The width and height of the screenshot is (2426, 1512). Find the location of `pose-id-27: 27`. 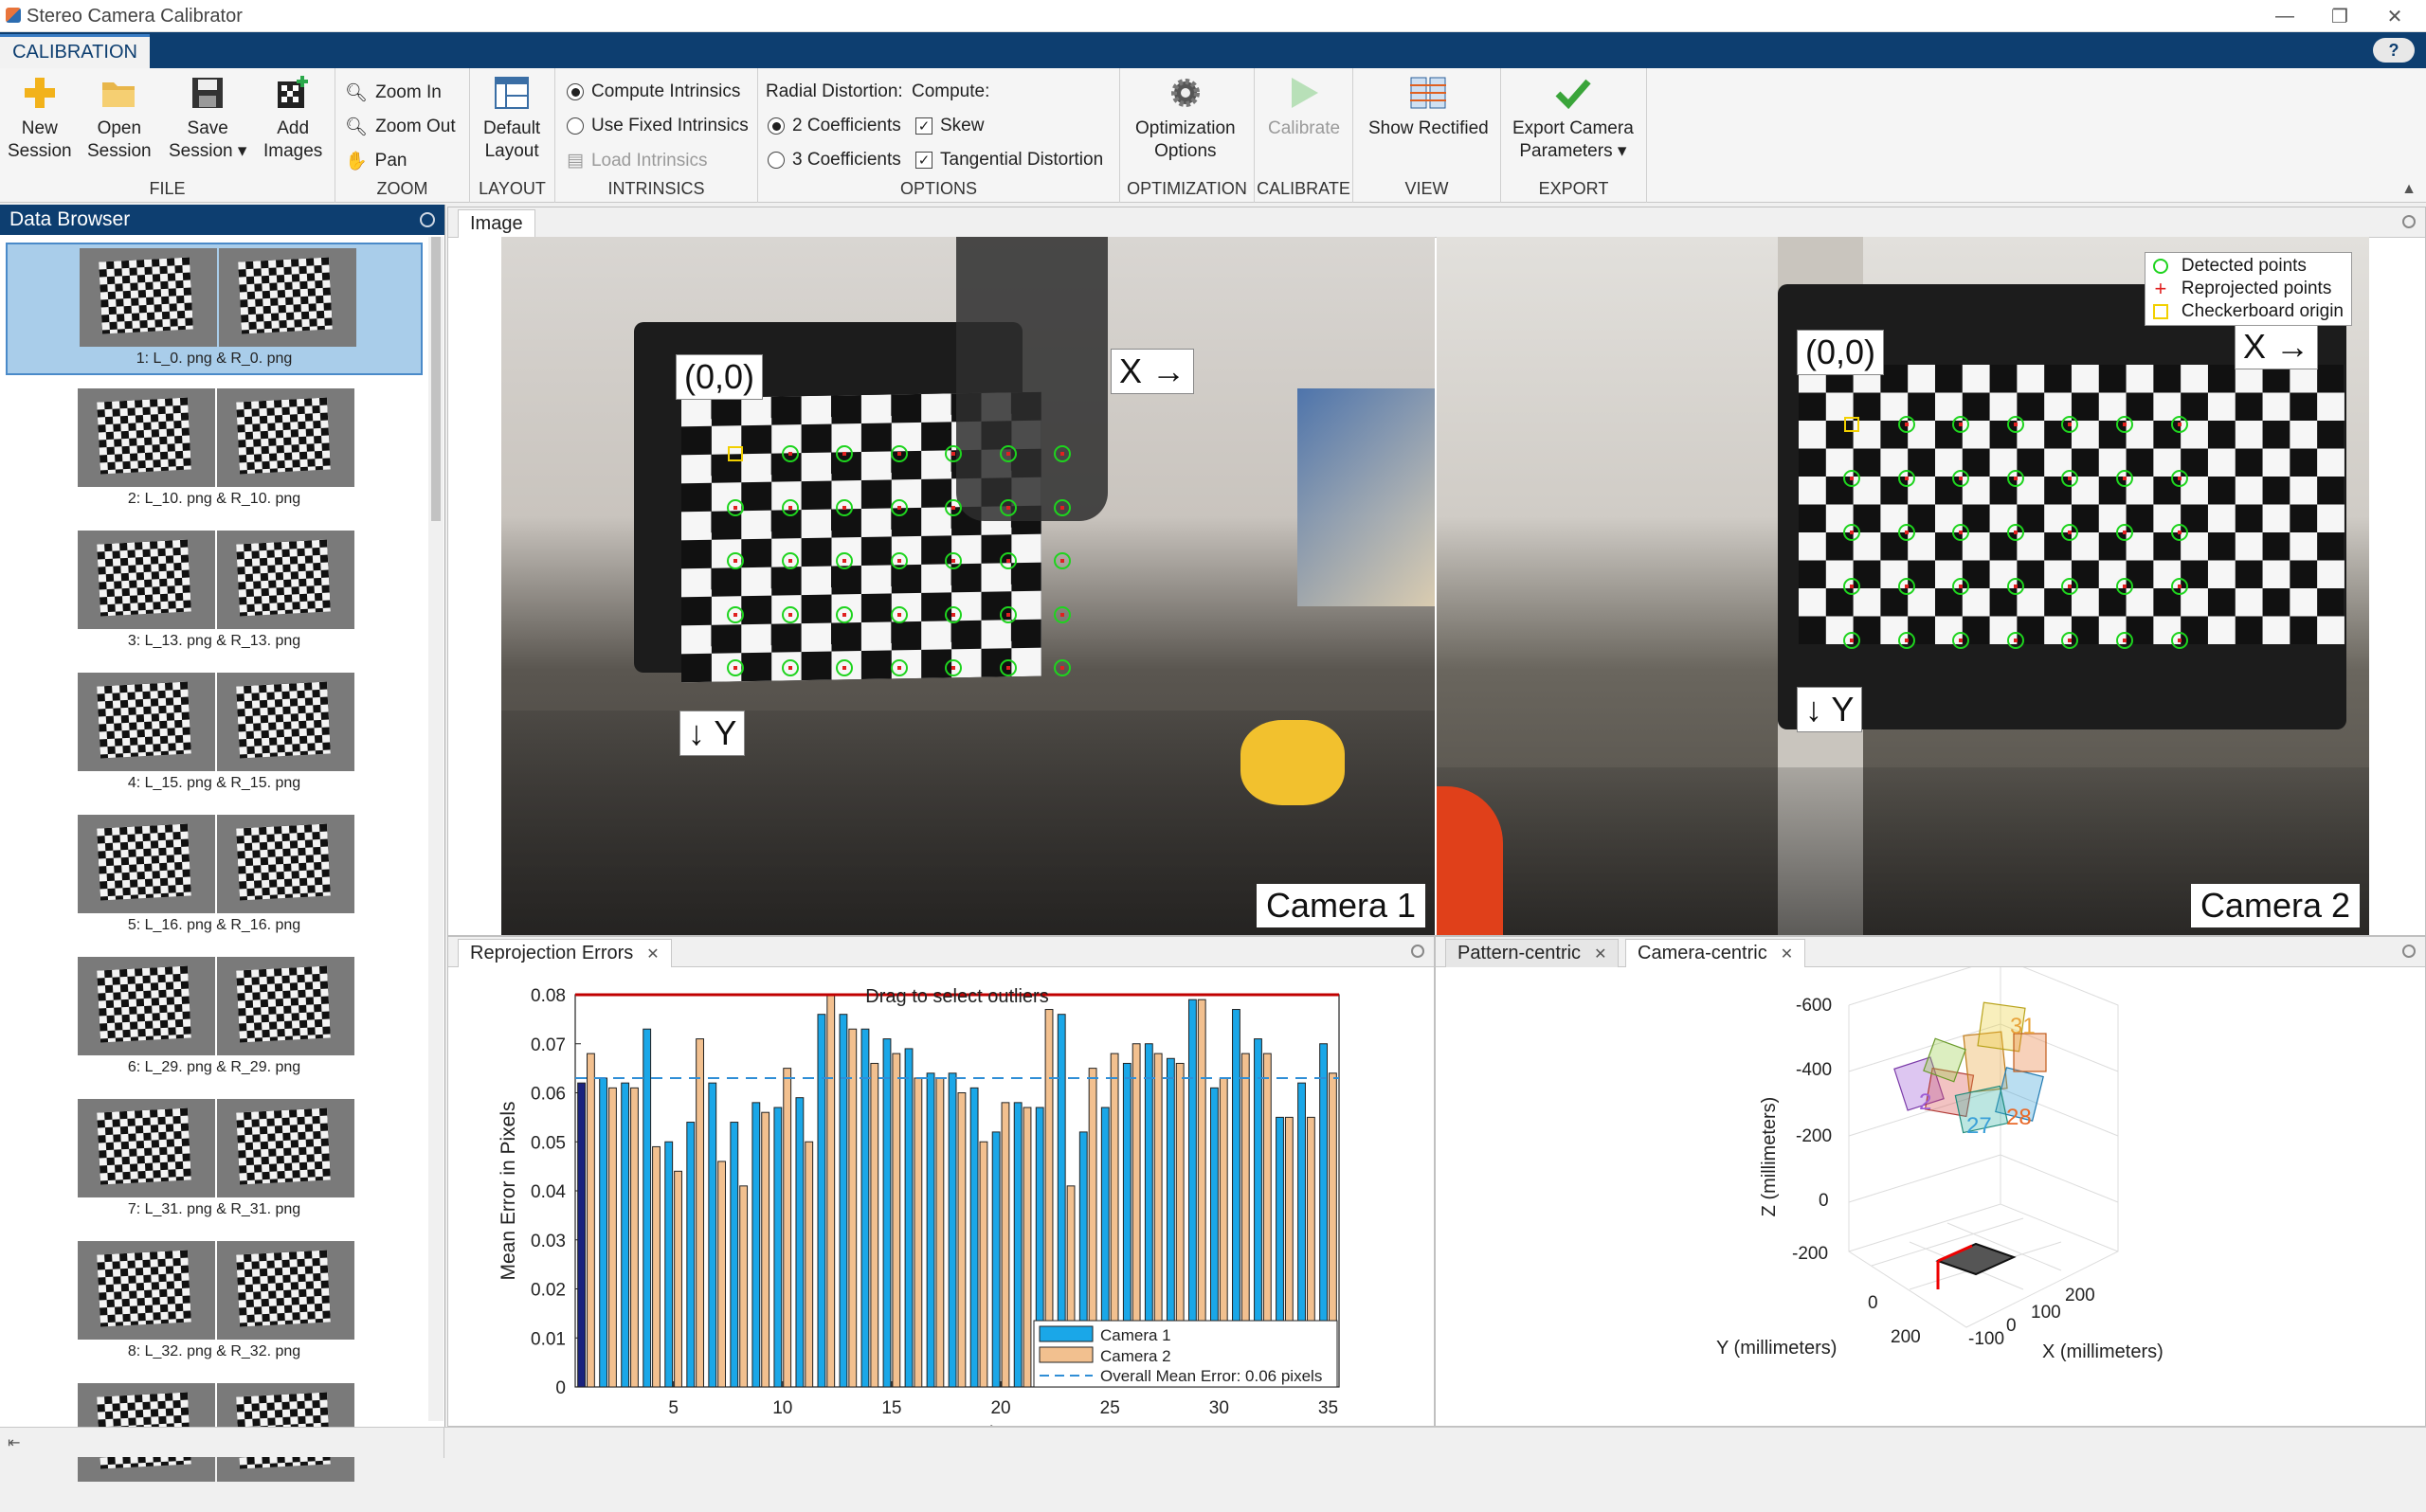

pose-id-27: 27 is located at coordinates (1979, 1126).